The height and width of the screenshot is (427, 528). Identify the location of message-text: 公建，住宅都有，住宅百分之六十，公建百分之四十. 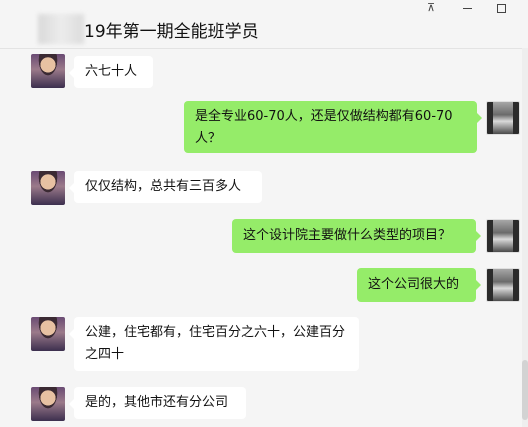
(215, 343).